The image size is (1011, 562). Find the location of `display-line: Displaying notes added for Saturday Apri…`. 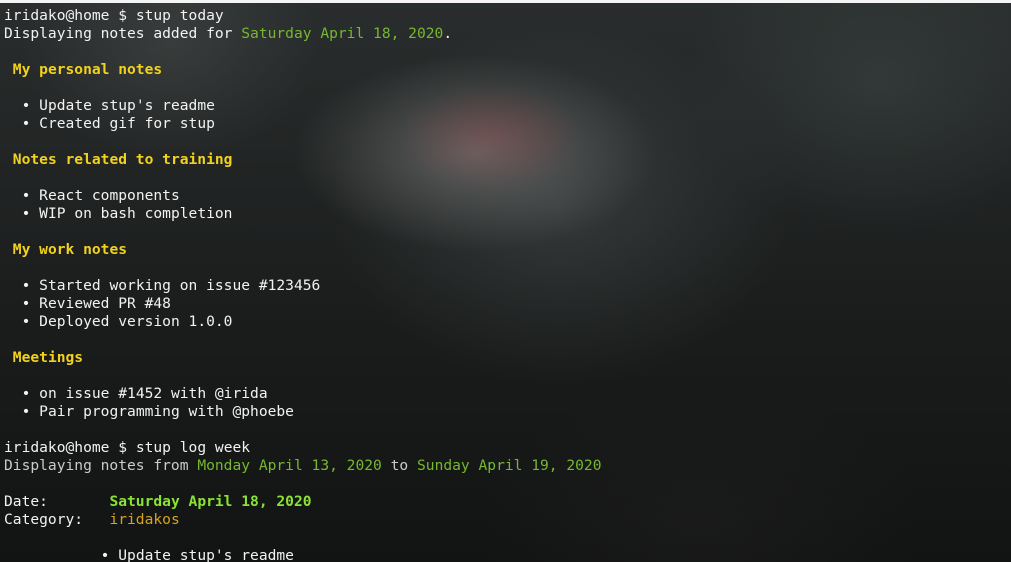

display-line: Displaying notes added for Saturday Apri… is located at coordinates (303, 34).